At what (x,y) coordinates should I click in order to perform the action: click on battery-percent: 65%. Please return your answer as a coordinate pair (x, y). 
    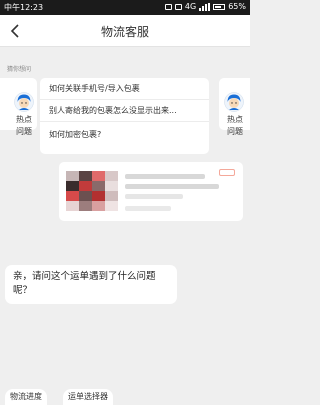
    Looking at the image, I should click on (237, 6).